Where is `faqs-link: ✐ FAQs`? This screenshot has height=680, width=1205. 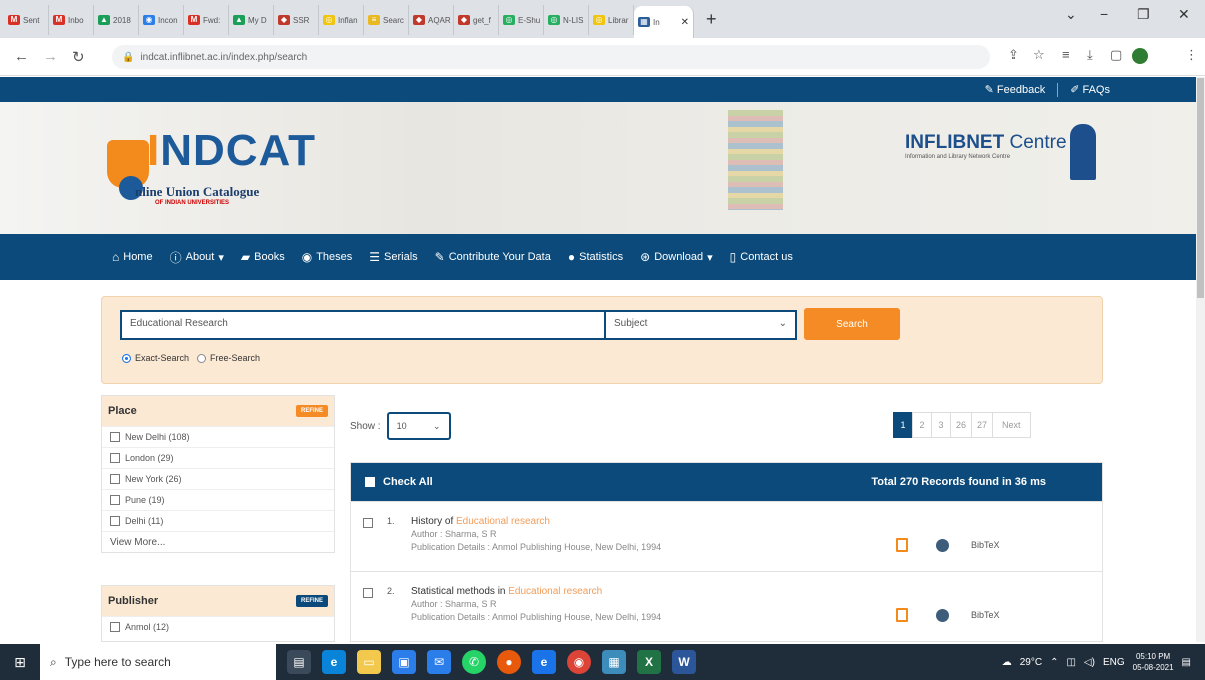
faqs-link: ✐ FAQs is located at coordinates (1090, 89).